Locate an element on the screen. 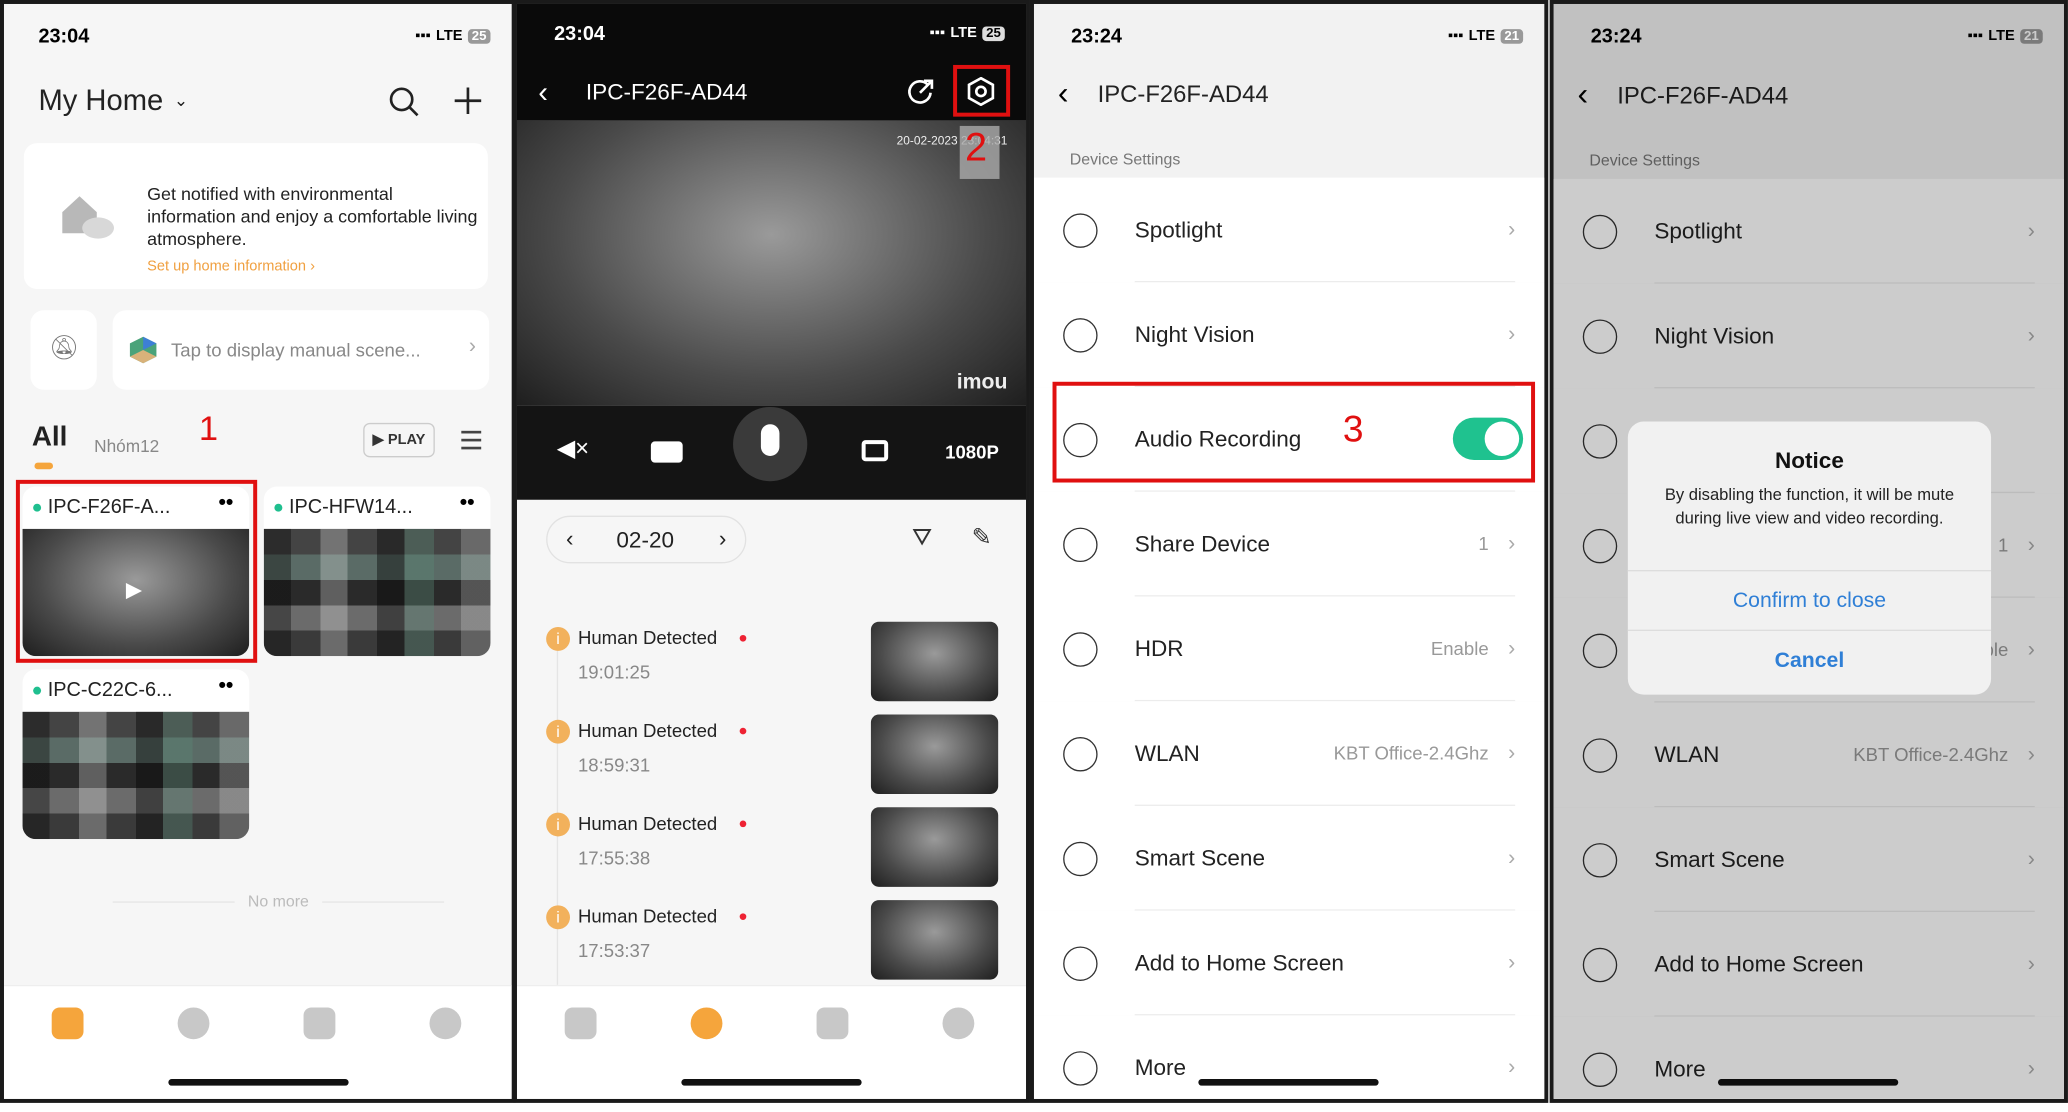 Image resolution: width=2068 pixels, height=1112 pixels. cancel-button: Cancel is located at coordinates (1809, 659).